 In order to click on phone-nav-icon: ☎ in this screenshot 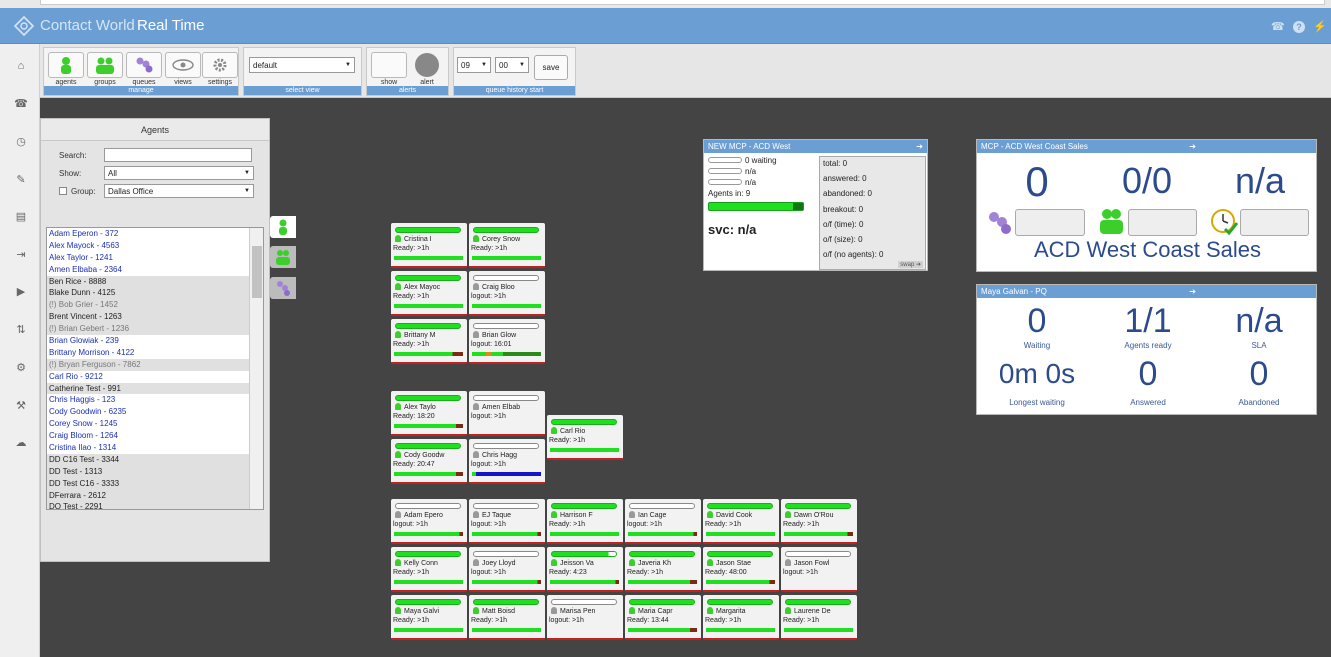, I will do `click(21, 104)`.